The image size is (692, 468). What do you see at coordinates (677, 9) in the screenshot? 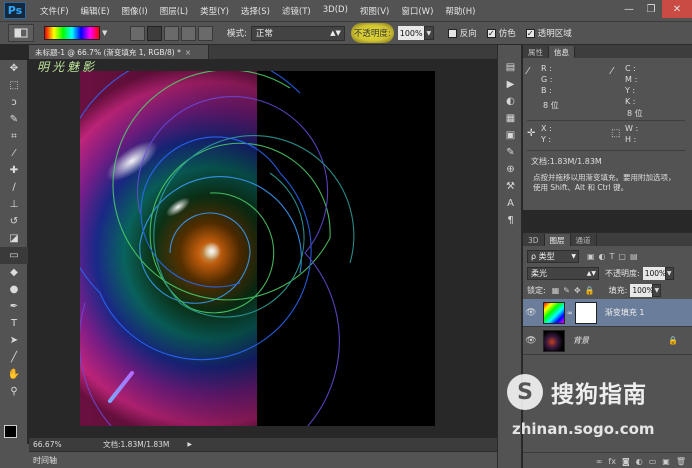
I see `close-button: ✕` at bounding box center [677, 9].